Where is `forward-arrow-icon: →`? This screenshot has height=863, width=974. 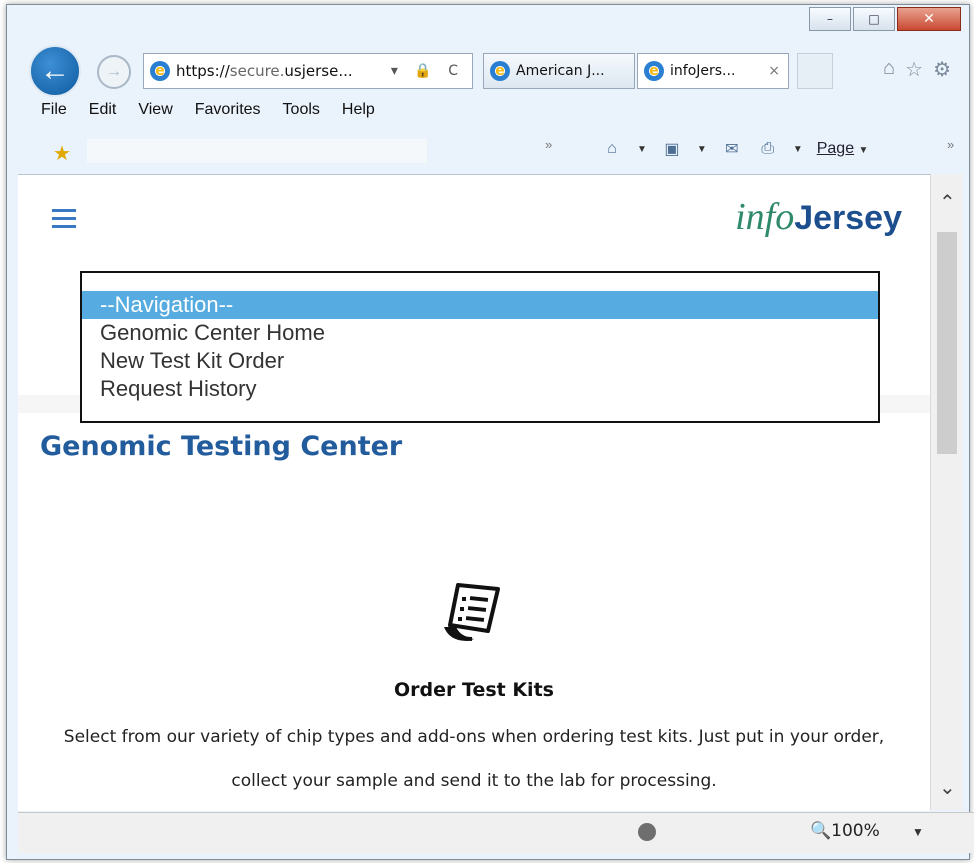
forward-arrow-icon: → is located at coordinates (114, 71).